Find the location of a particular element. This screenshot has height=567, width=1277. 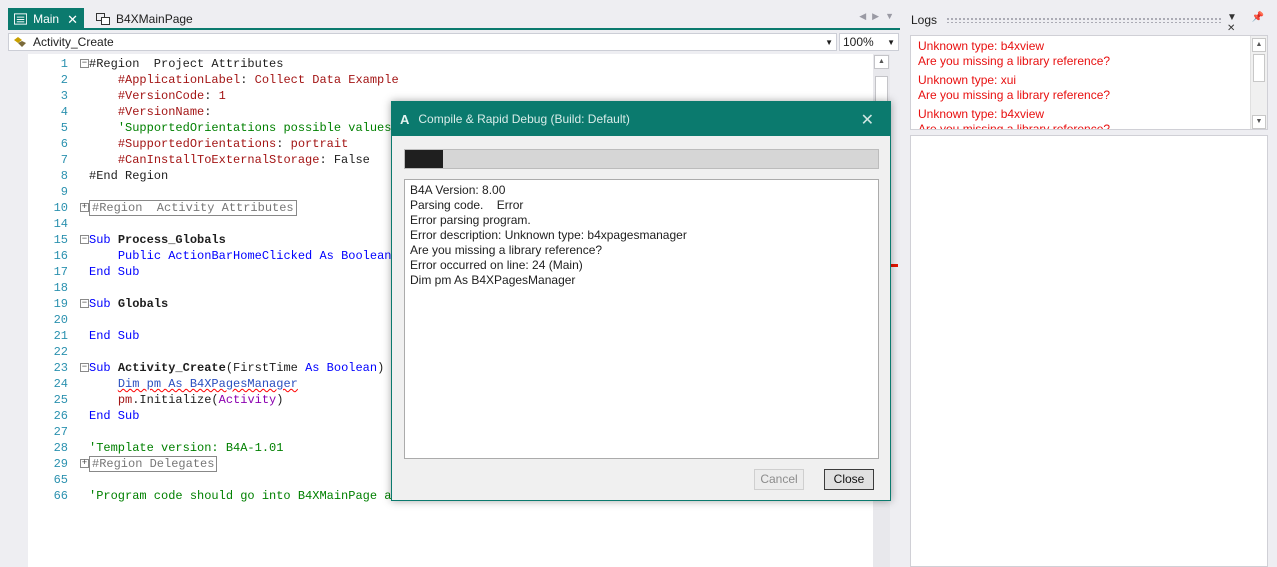

tab-main: Main ✕ is located at coordinates (46, 19).